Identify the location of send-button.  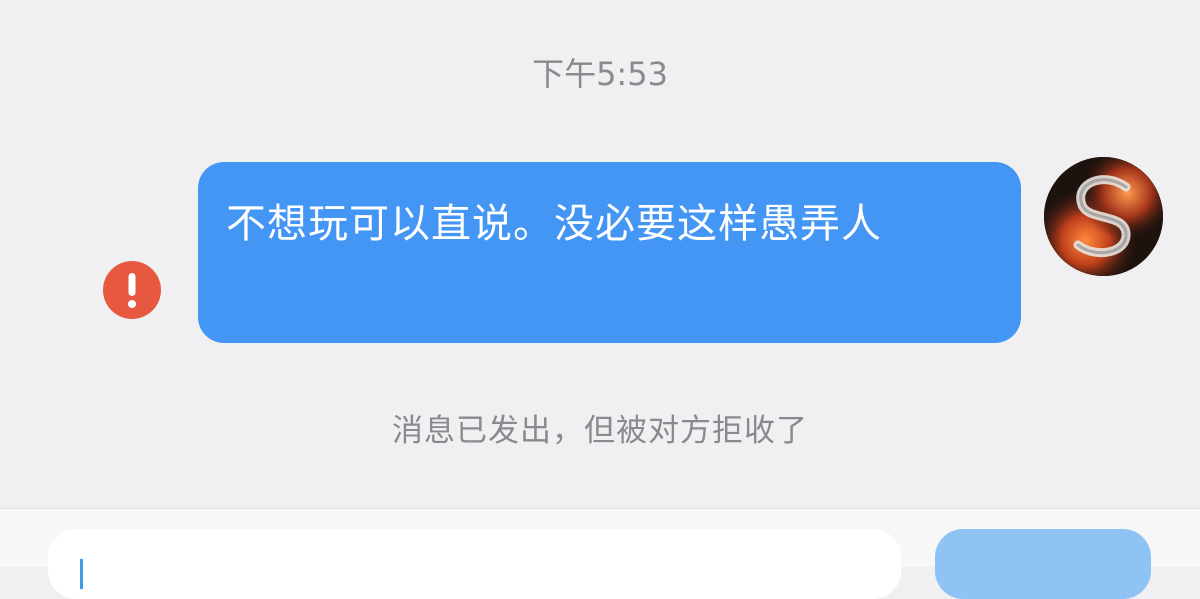
(1043, 564).